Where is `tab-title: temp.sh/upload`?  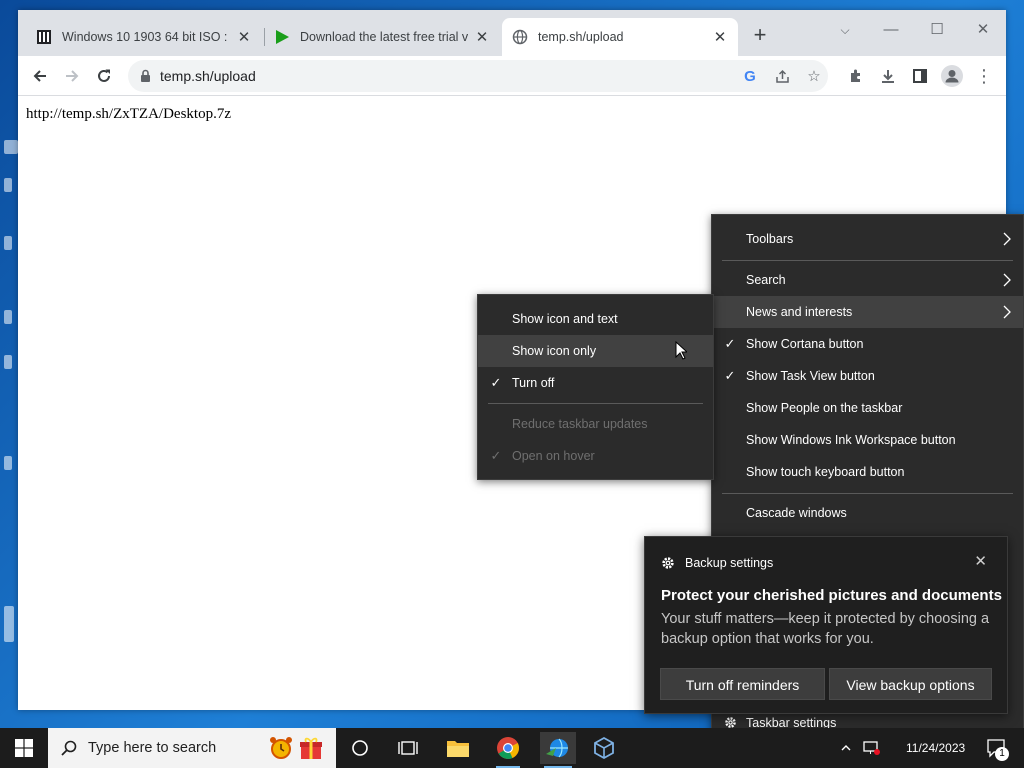
tab-title: temp.sh/upload is located at coordinates (581, 37).